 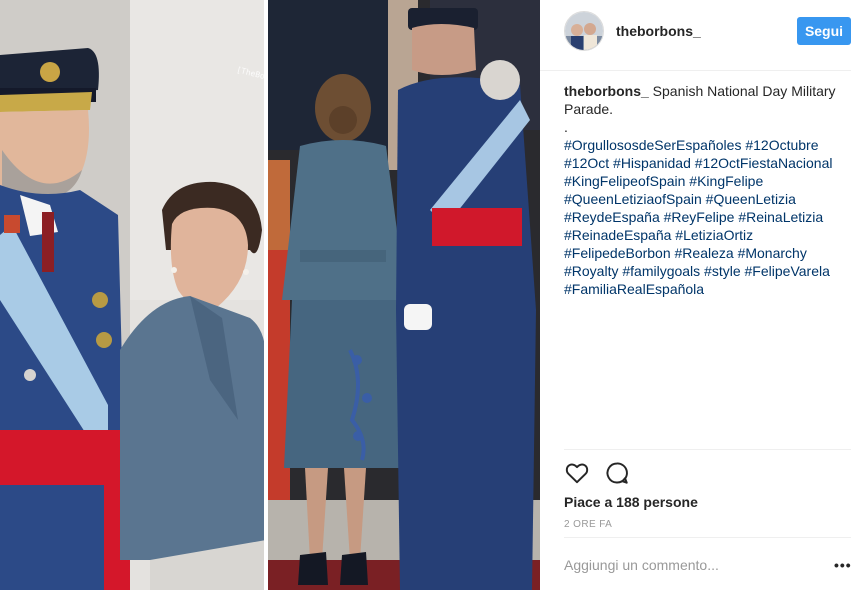 I want to click on post-timestamp: 2 ORE FA, so click(x=588, y=524).